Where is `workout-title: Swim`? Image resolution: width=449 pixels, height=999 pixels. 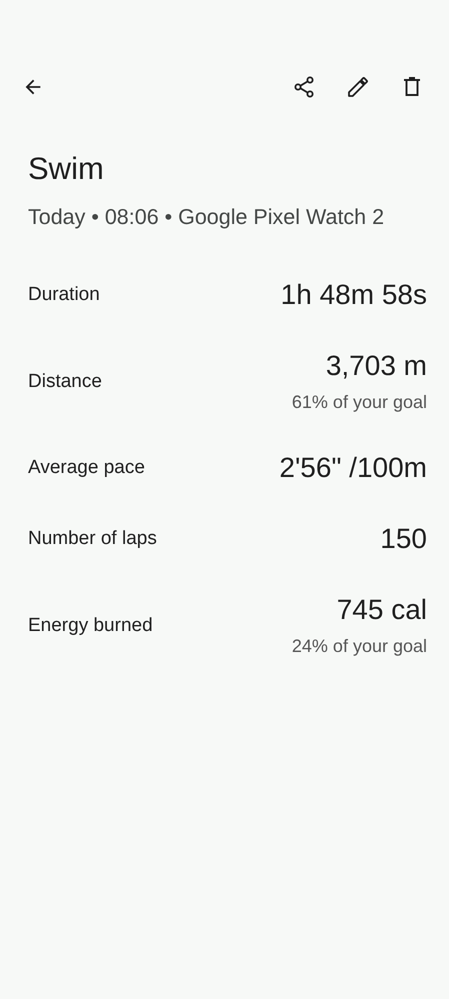 workout-title: Swim is located at coordinates (66, 169).